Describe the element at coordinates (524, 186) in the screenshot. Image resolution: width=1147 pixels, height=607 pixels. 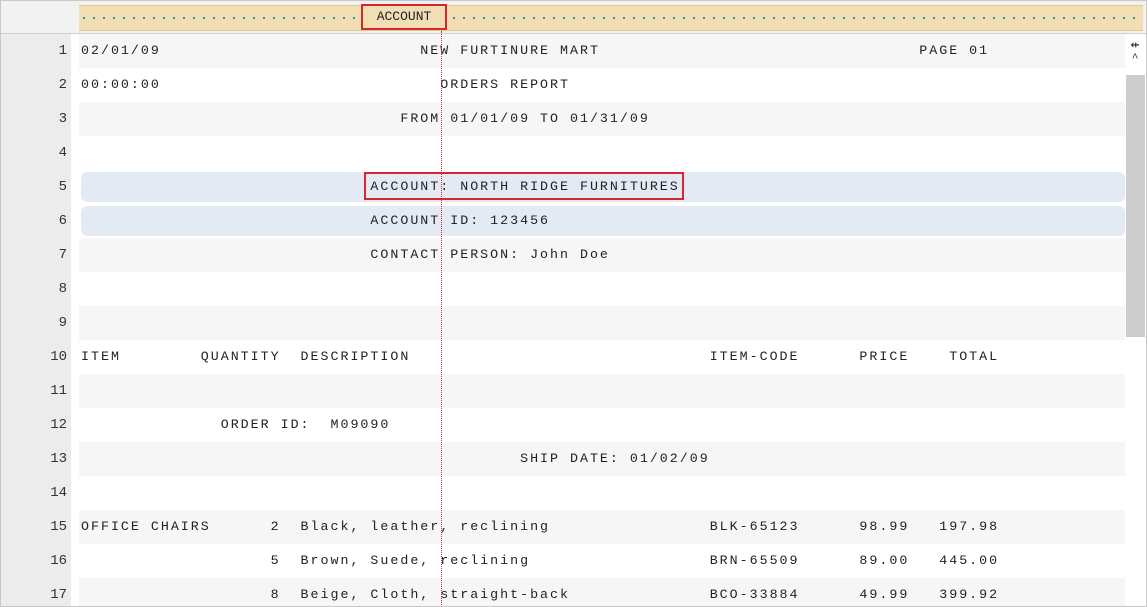
I see `account-highlight-box` at that location.